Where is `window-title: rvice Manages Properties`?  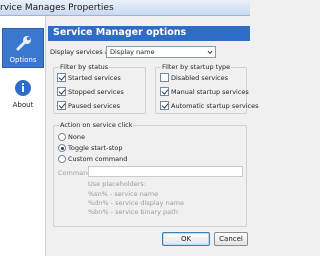
window-title: rvice Manages Properties is located at coordinates (57, 8).